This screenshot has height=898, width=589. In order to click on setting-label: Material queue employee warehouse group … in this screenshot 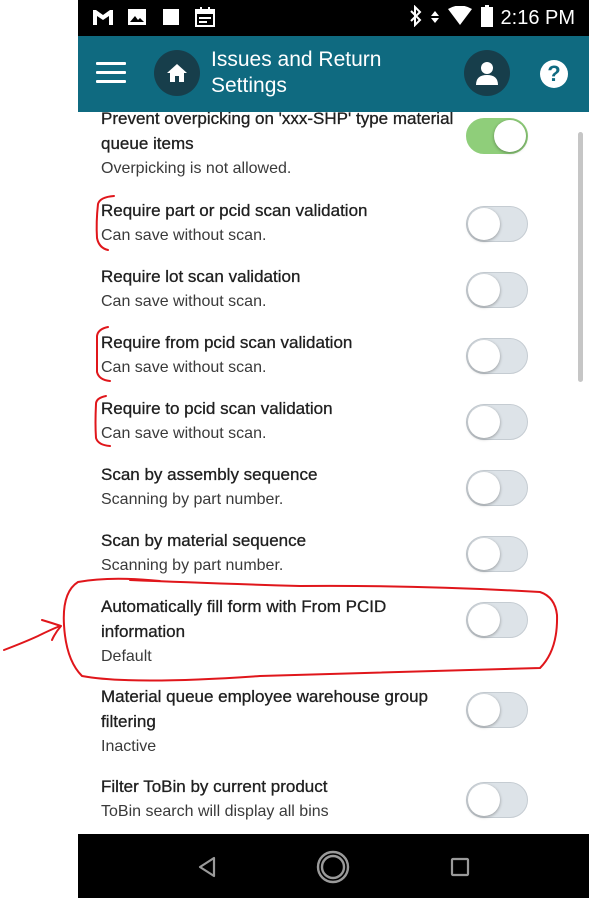, I will do `click(264, 709)`.